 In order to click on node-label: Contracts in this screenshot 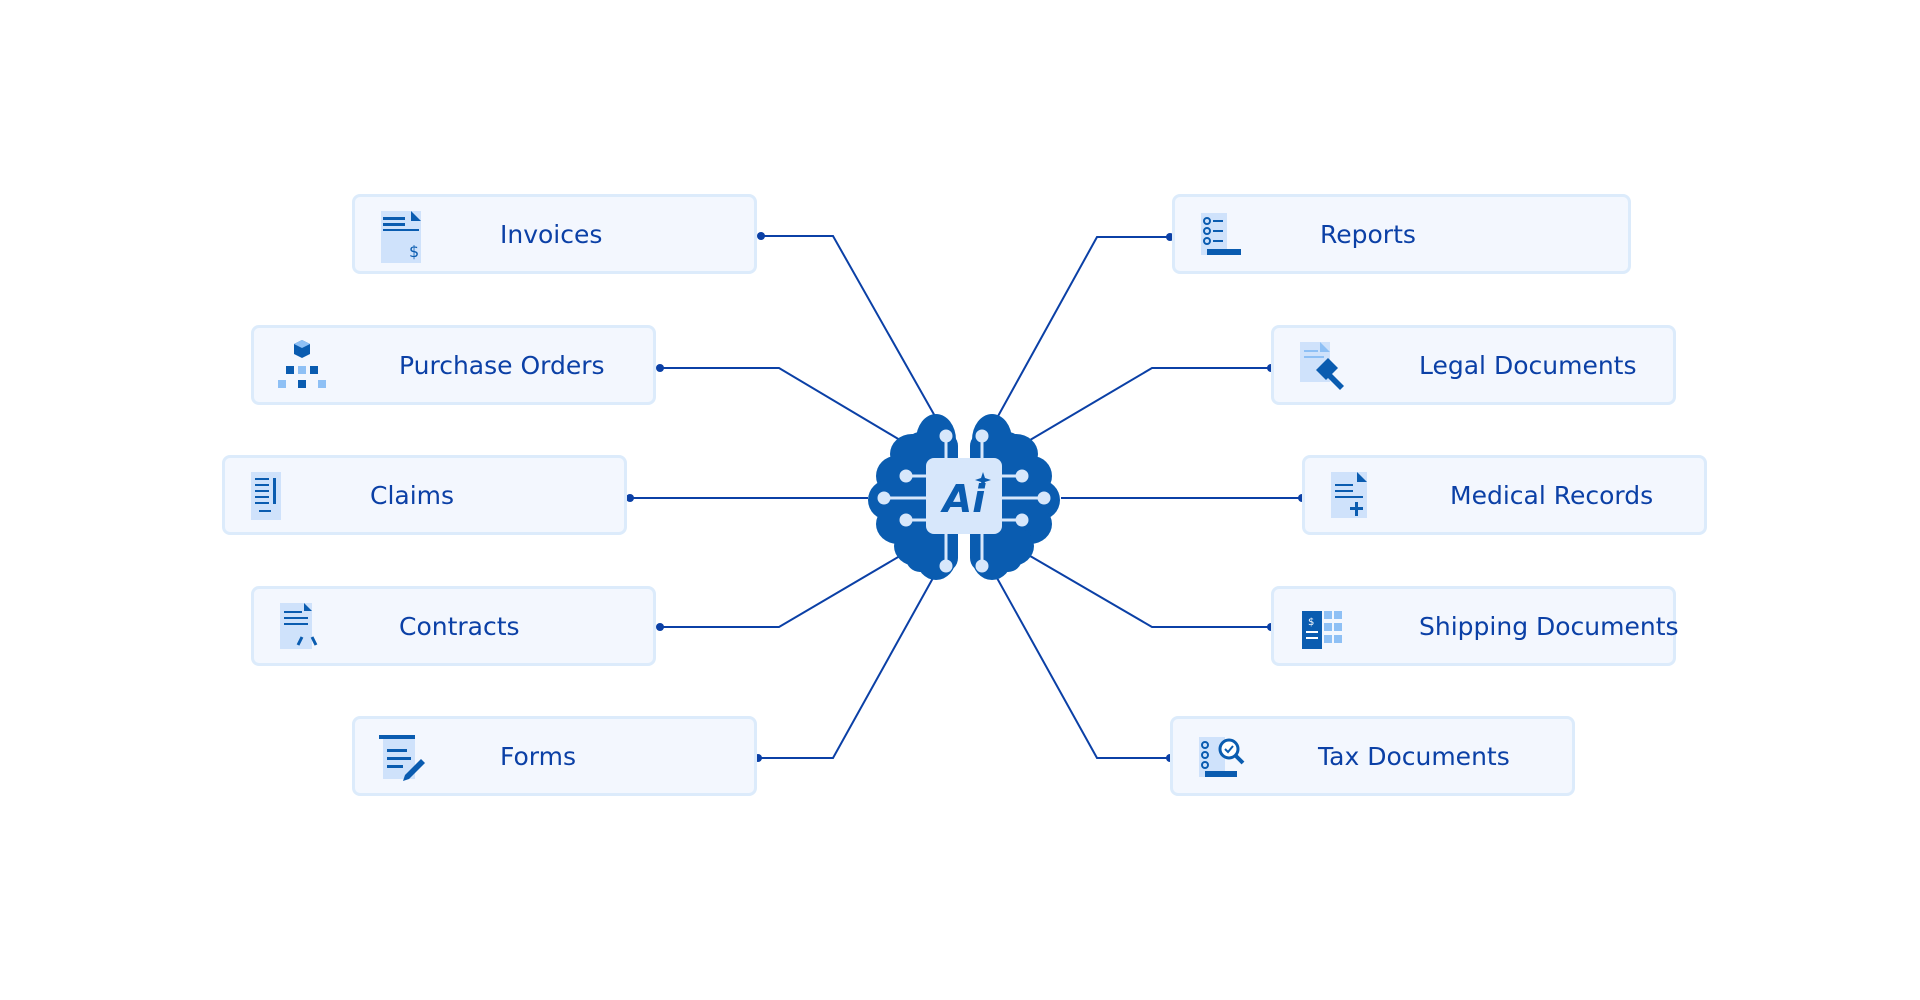, I will do `click(459, 626)`.